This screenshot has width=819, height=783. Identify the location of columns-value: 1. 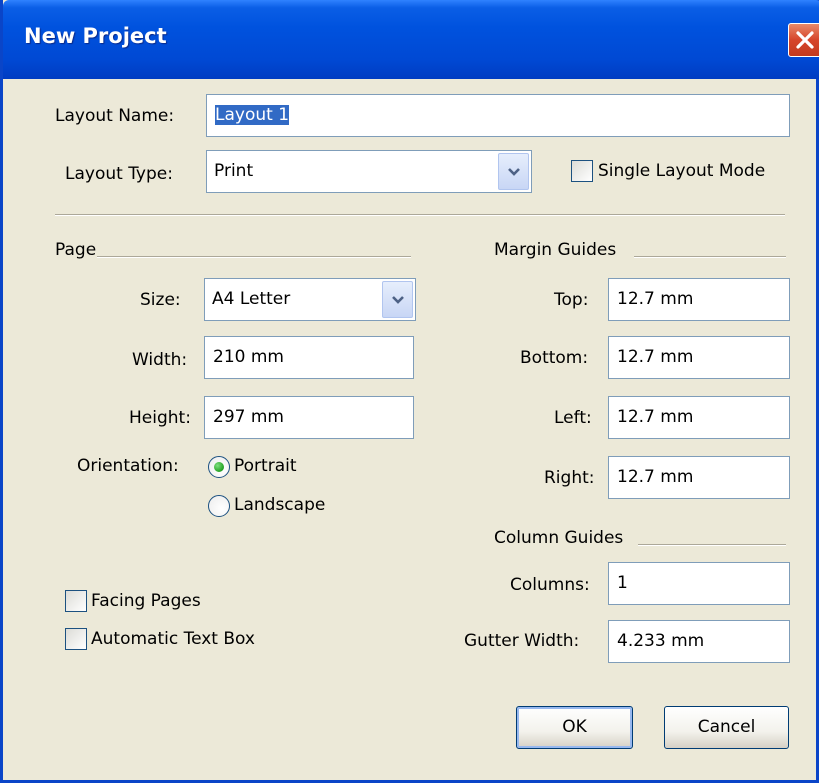
(622, 583).